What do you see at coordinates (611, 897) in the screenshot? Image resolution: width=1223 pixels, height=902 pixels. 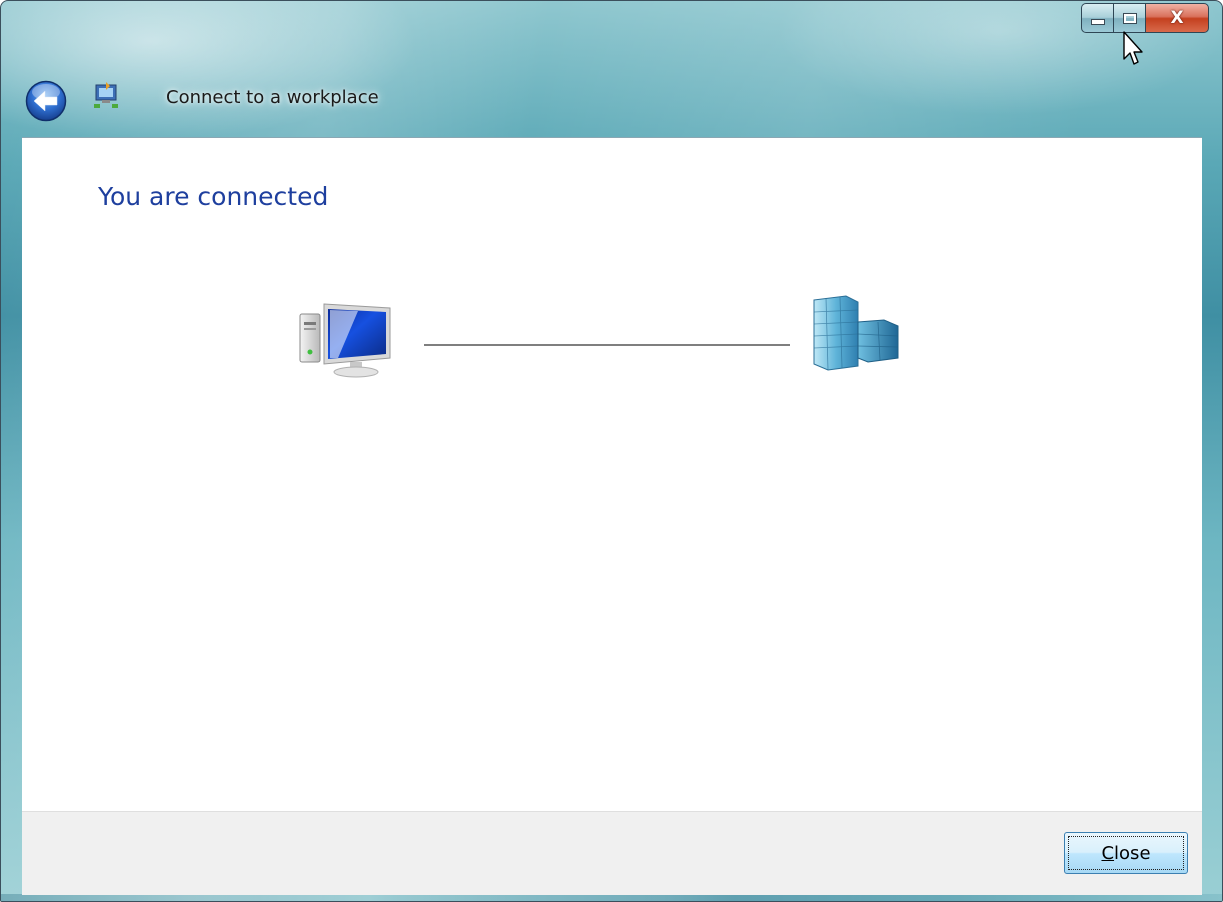 I see `window-frame-bottom` at bounding box center [611, 897].